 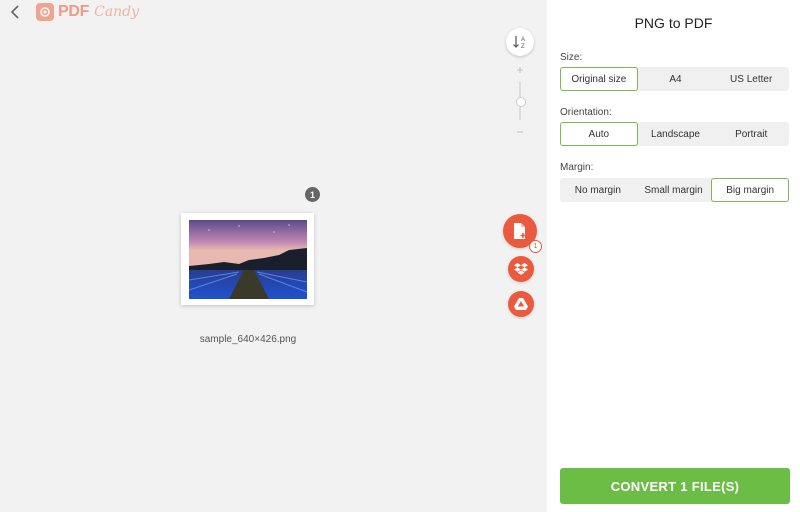 What do you see at coordinates (675, 486) in the screenshot?
I see `convert-button: CONVERT 1 FILE(S)` at bounding box center [675, 486].